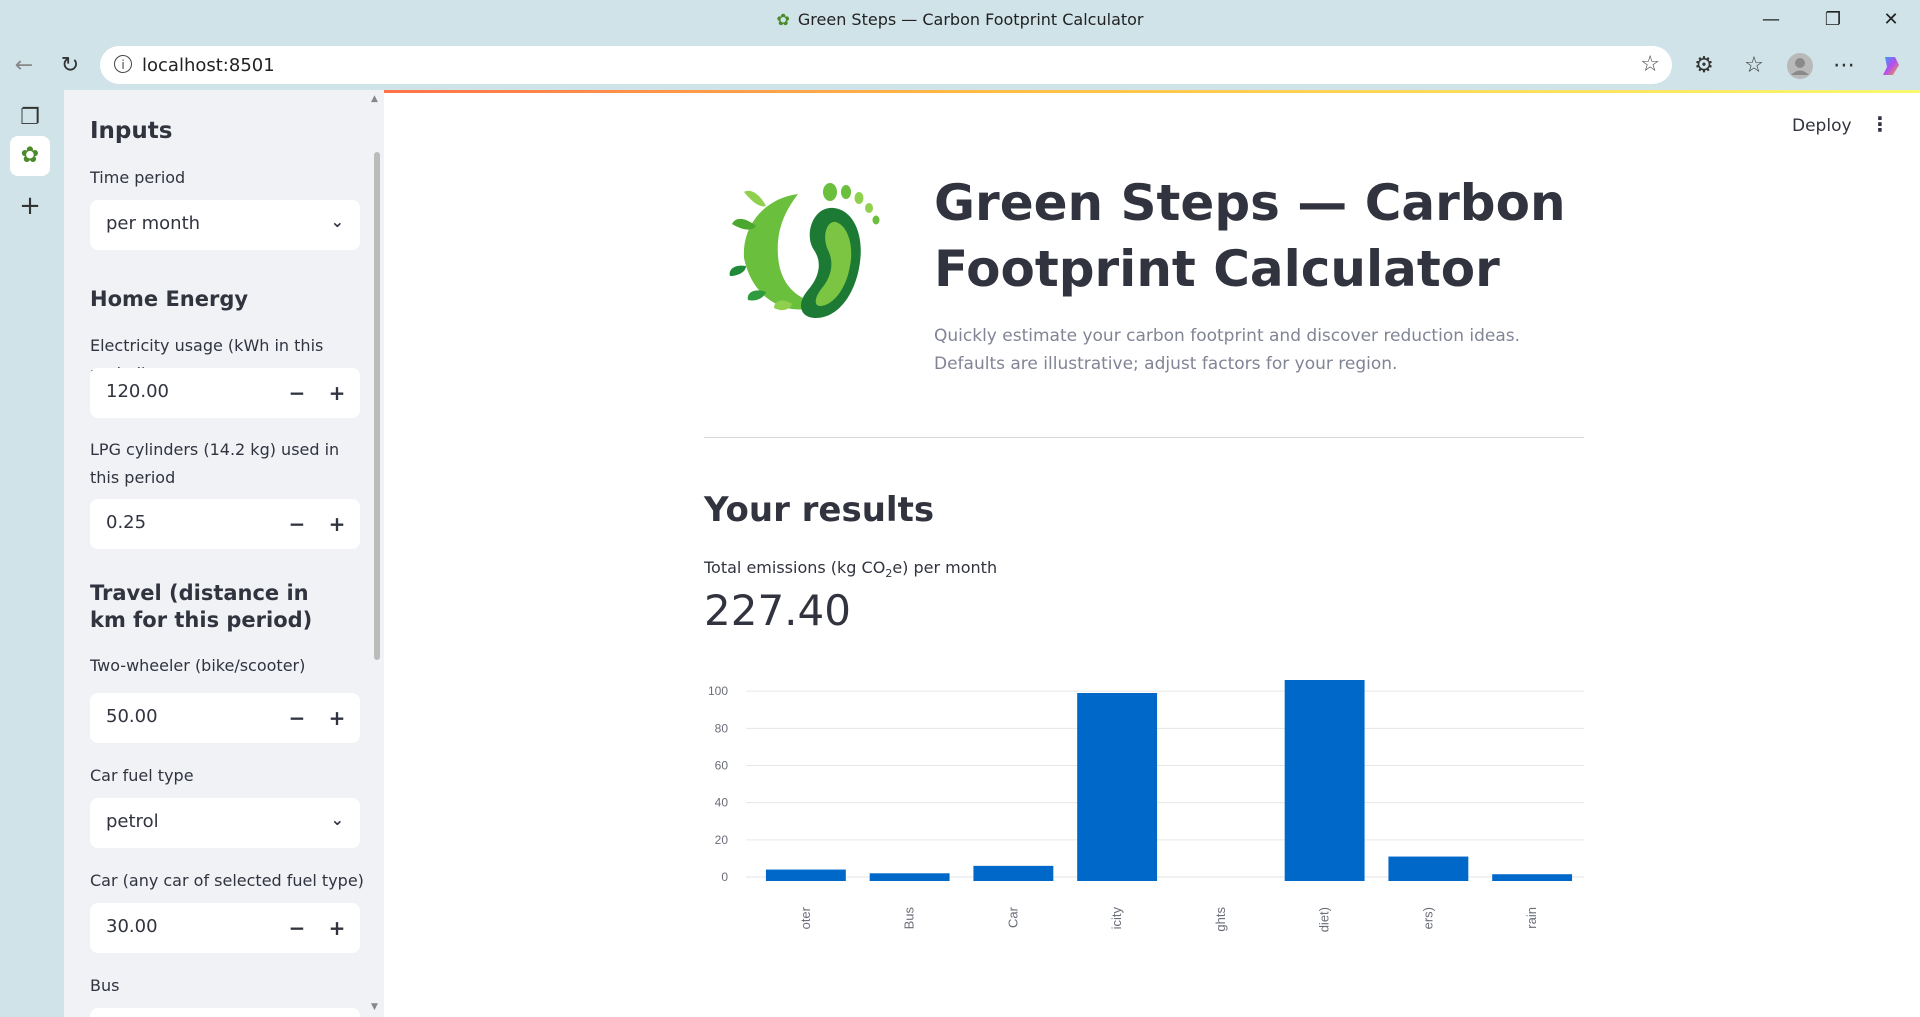  What do you see at coordinates (886, 65) in the screenshot?
I see `address-bar: i localhost:8501 ☆` at bounding box center [886, 65].